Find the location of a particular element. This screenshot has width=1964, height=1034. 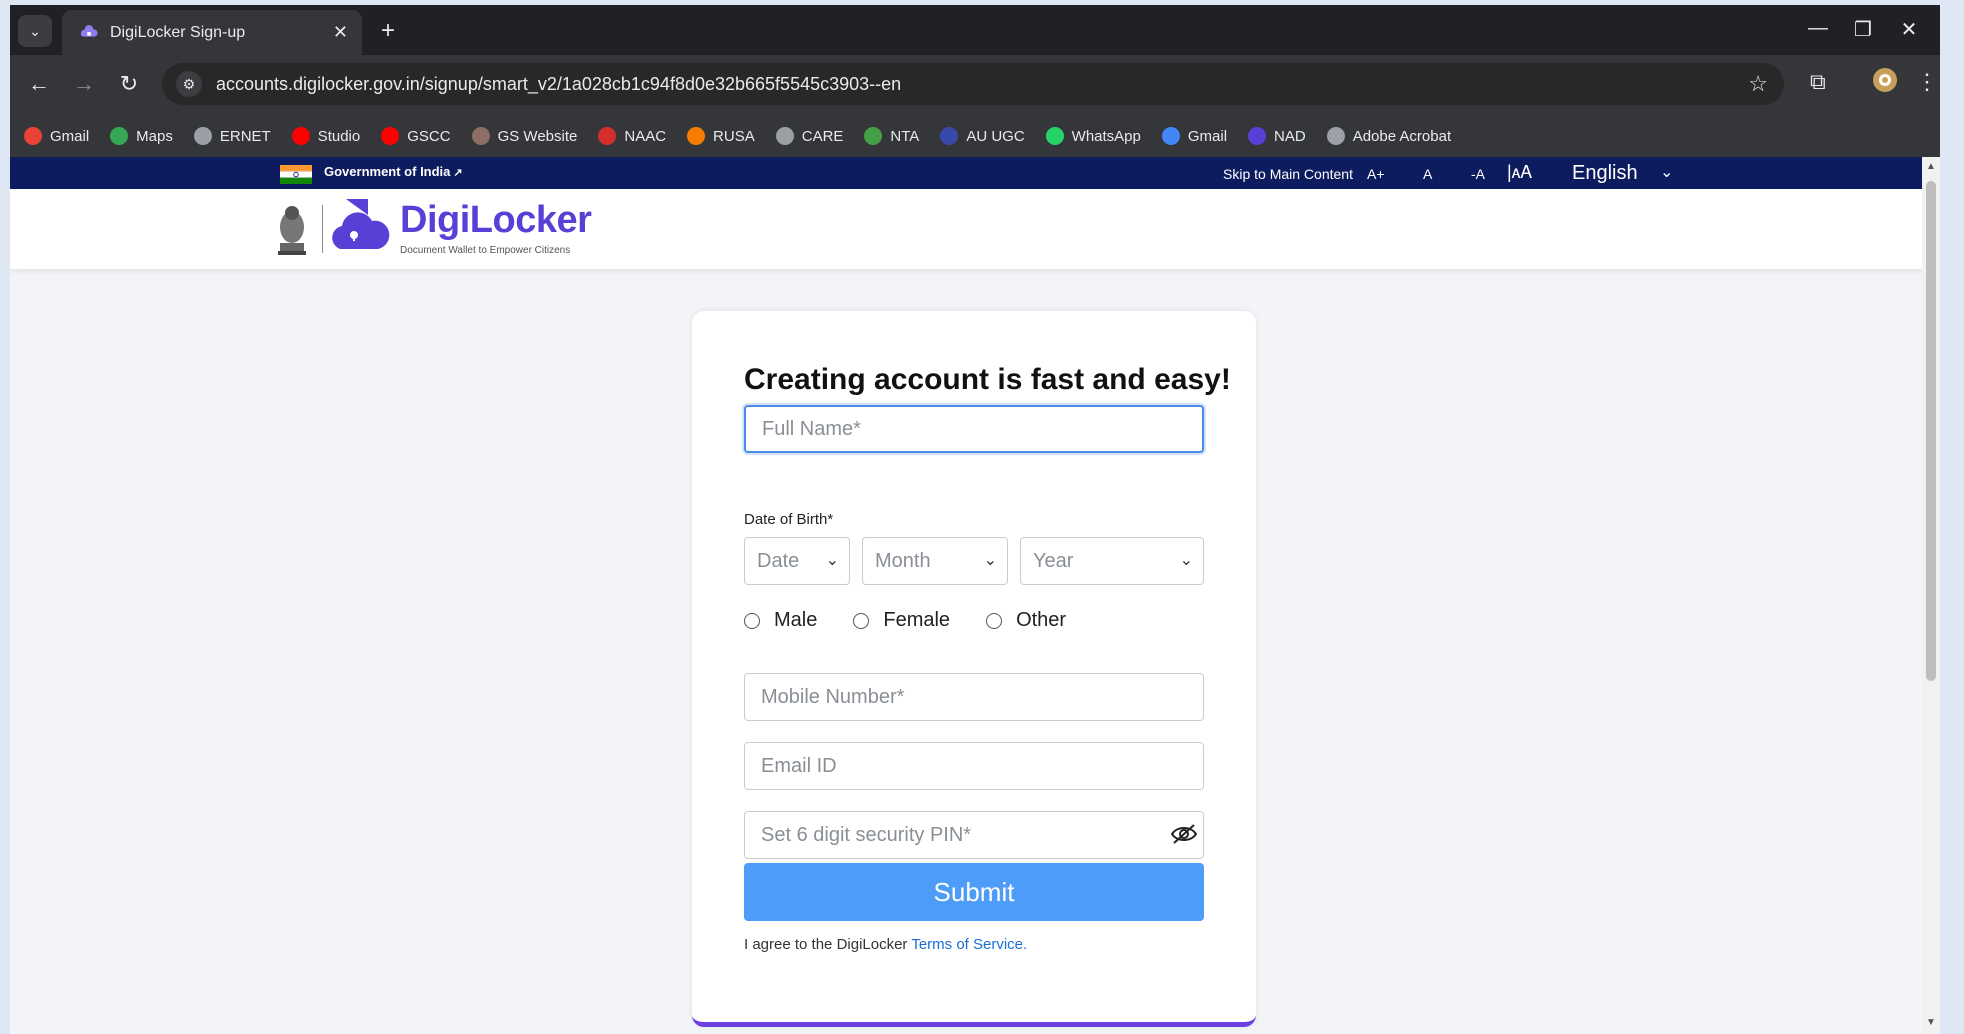

ugc-icon is located at coordinates (949, 136).